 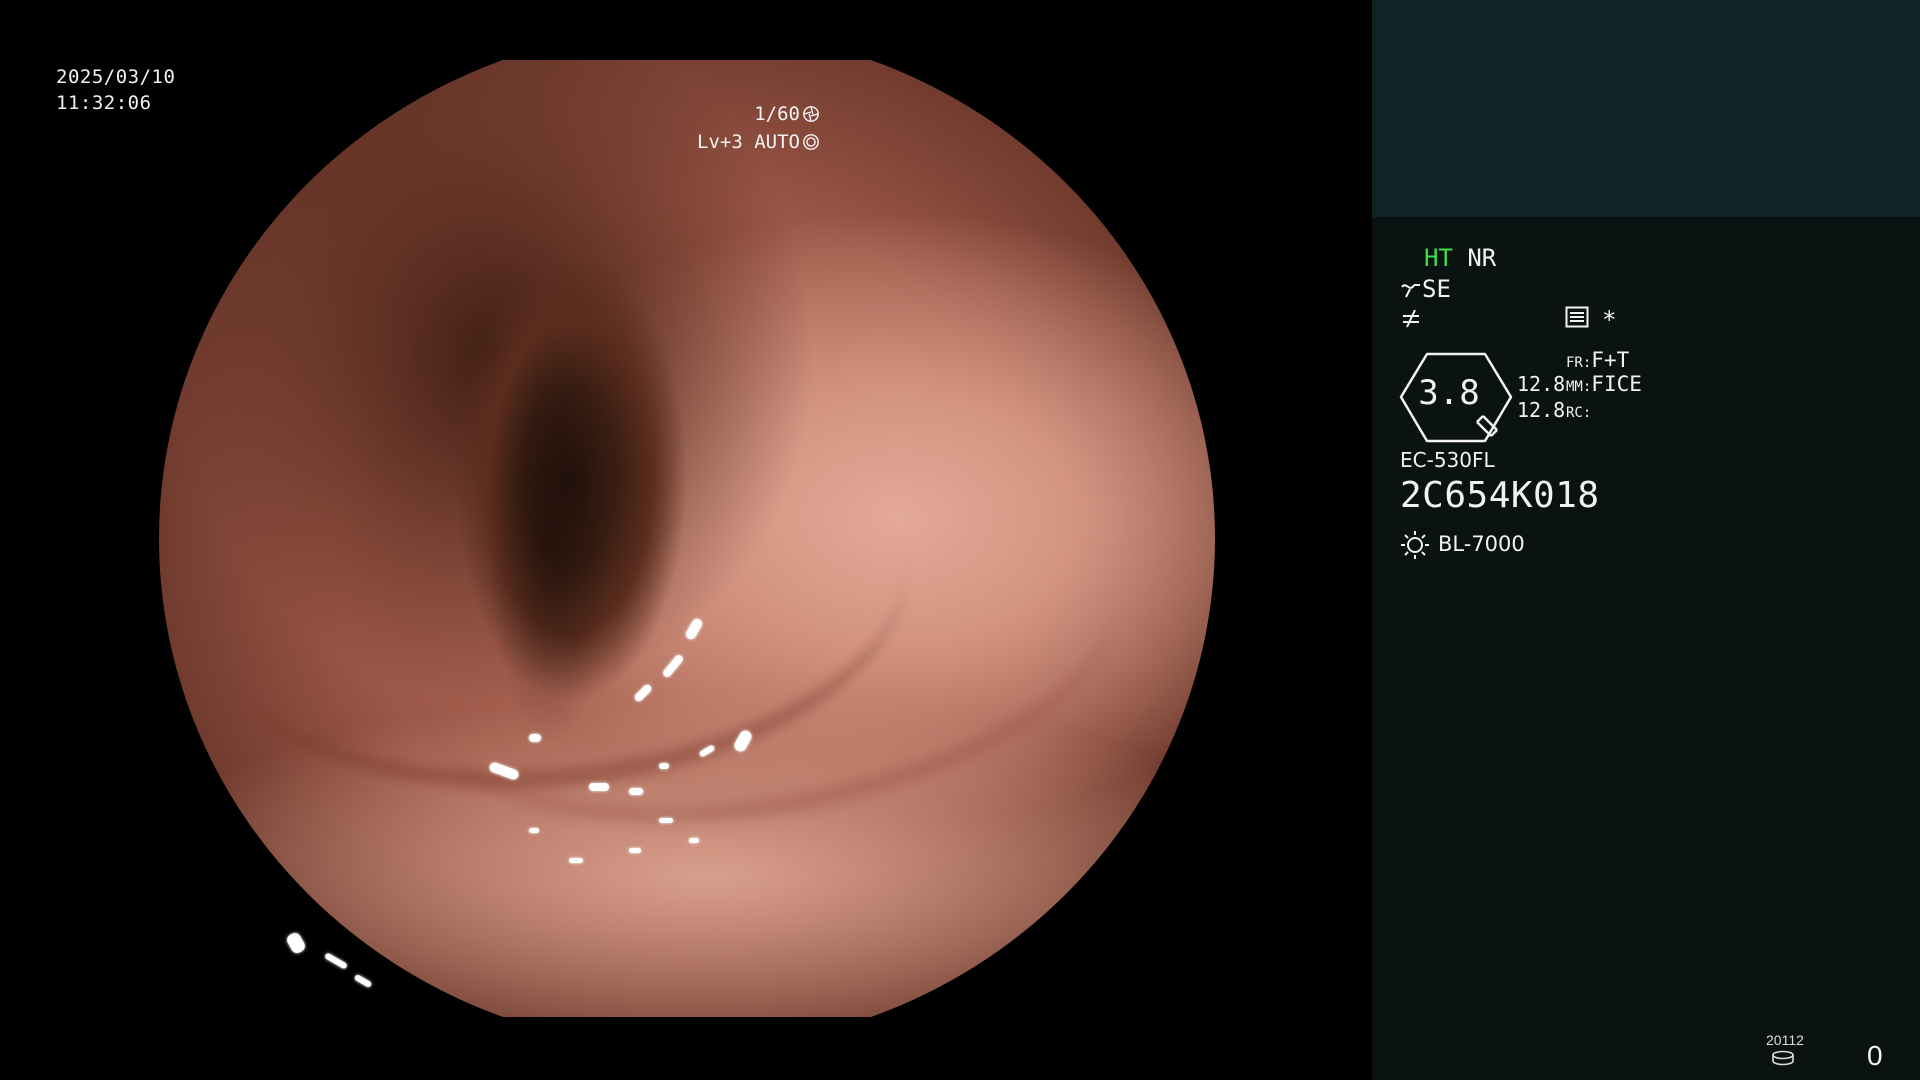 I want to click on zoom-value: 3.8, so click(x=1449, y=393).